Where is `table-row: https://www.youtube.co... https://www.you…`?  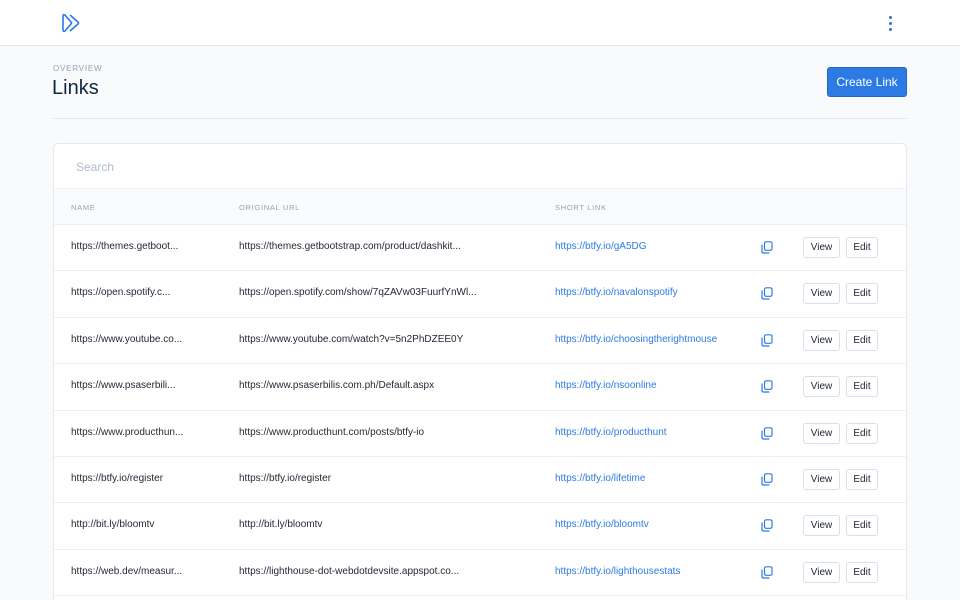 table-row: https://www.youtube.co... https://www.you… is located at coordinates (480, 341).